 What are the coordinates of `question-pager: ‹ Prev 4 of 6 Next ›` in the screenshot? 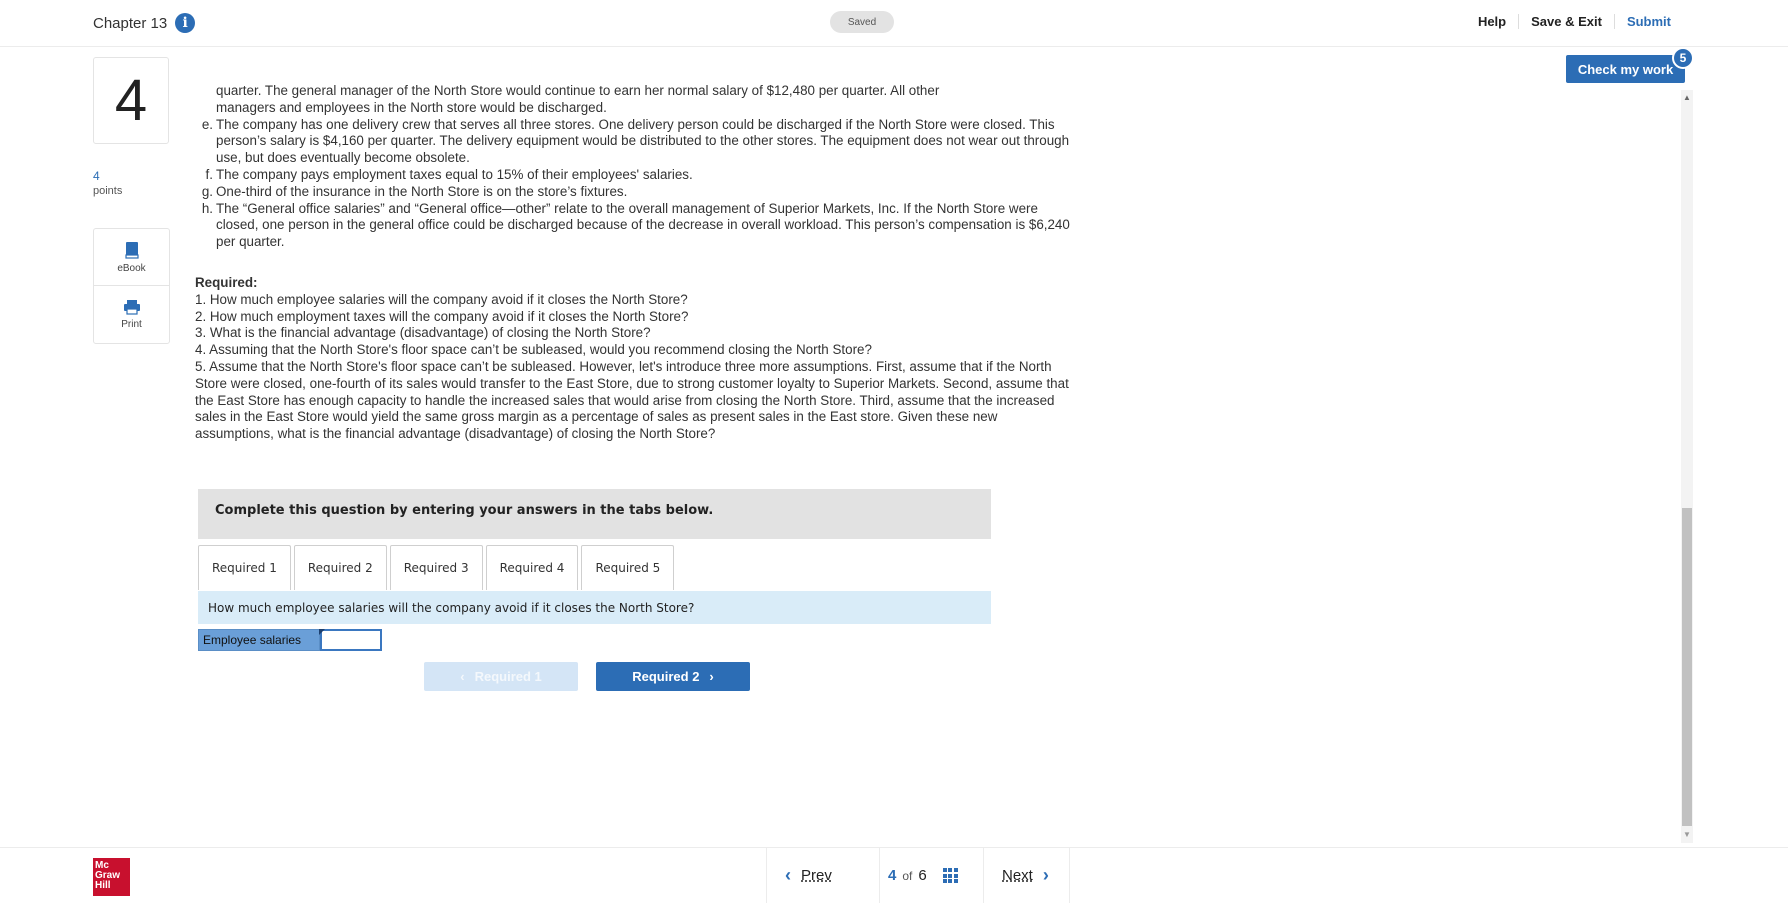 It's located at (918, 875).